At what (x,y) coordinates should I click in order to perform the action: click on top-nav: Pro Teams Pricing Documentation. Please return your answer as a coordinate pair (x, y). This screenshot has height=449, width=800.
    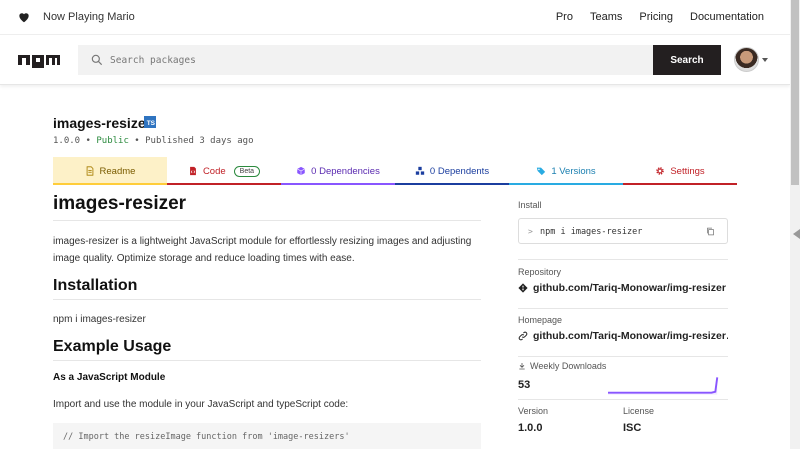
    Looking at the image, I should click on (651, 17).